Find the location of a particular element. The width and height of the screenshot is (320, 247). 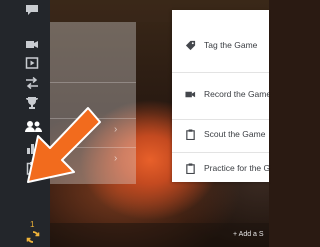

chat-icon is located at coordinates (32, 10).